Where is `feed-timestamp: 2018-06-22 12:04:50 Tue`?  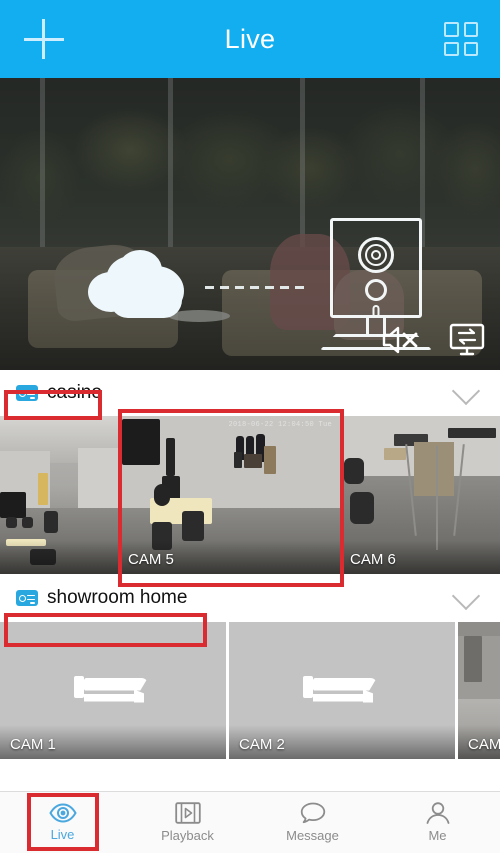 feed-timestamp: 2018-06-22 12:04:50 Tue is located at coordinates (280, 425).